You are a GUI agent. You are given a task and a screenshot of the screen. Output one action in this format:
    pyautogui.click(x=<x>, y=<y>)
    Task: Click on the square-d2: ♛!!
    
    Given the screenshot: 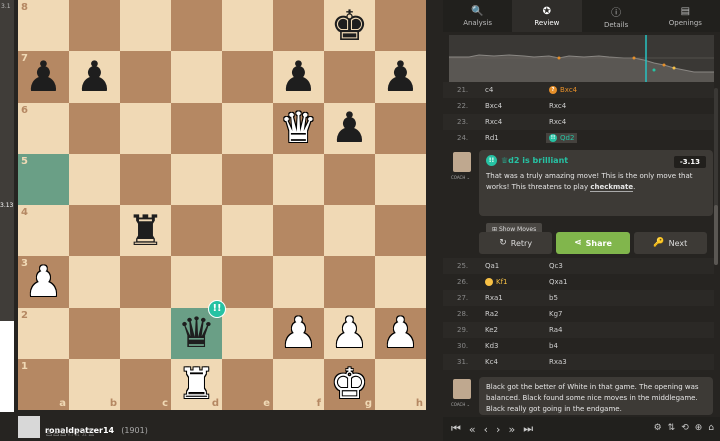 What is the action you would take?
    pyautogui.click(x=198, y=329)
    